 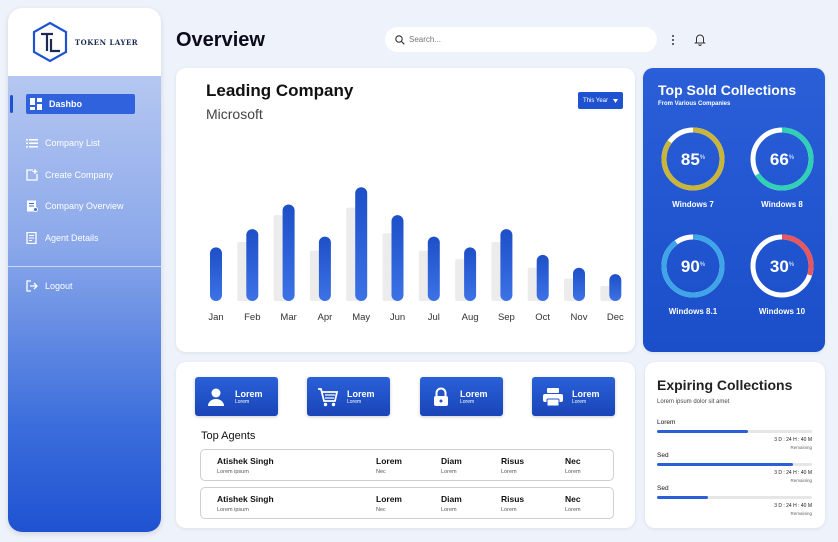 I want to click on expiring-item-label: Lorem, so click(x=666, y=422).